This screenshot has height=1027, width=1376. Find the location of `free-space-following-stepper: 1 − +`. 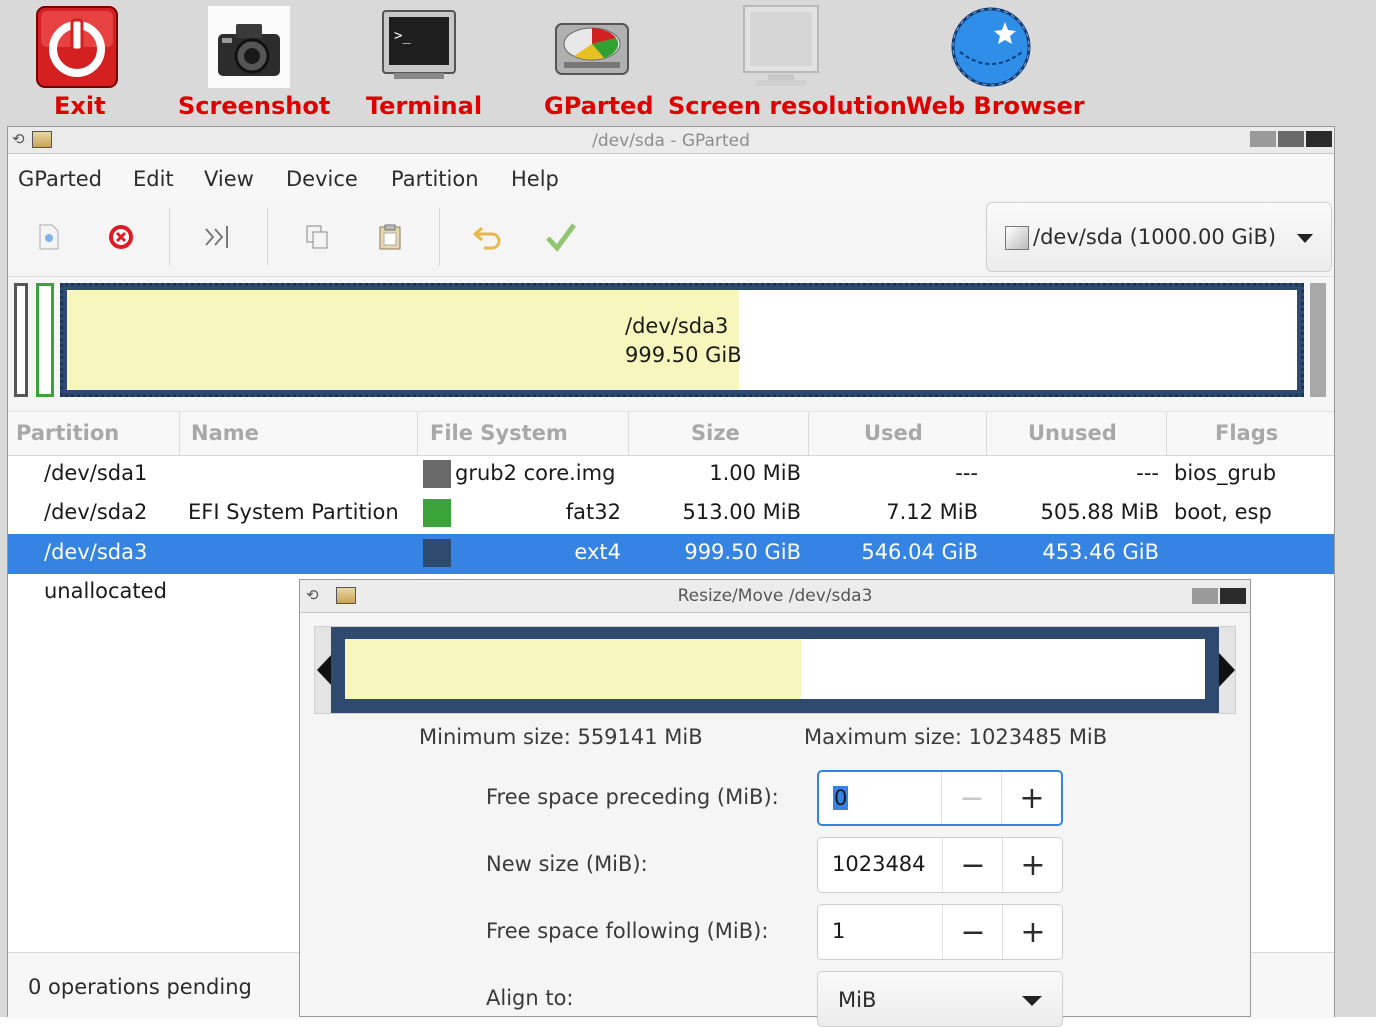

free-space-following-stepper: 1 − + is located at coordinates (940, 932).